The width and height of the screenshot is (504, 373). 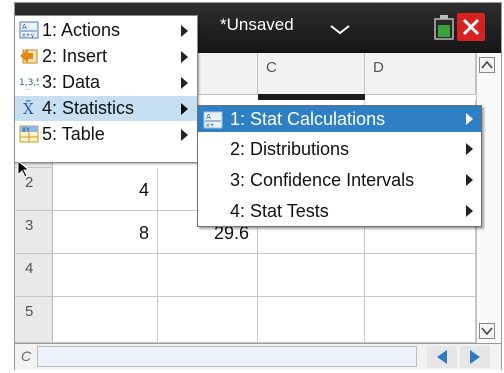 What do you see at coordinates (28, 35) in the screenshot?
I see `svg-text: x+y` at bounding box center [28, 35].